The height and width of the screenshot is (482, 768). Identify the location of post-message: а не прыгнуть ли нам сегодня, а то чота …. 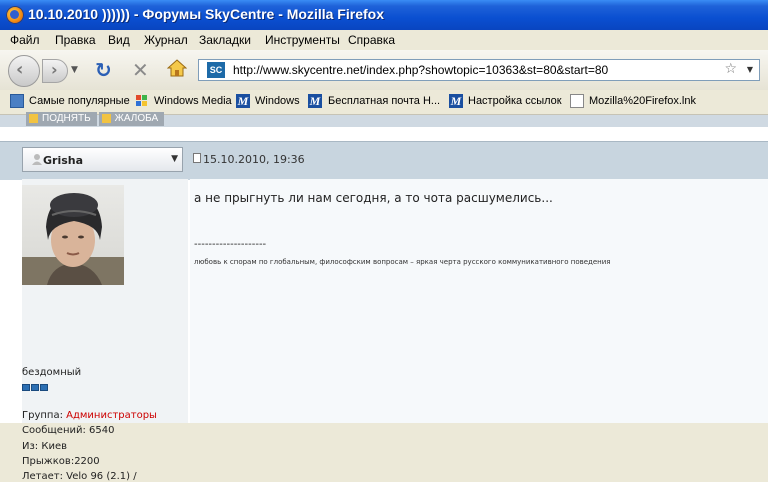
(373, 198).